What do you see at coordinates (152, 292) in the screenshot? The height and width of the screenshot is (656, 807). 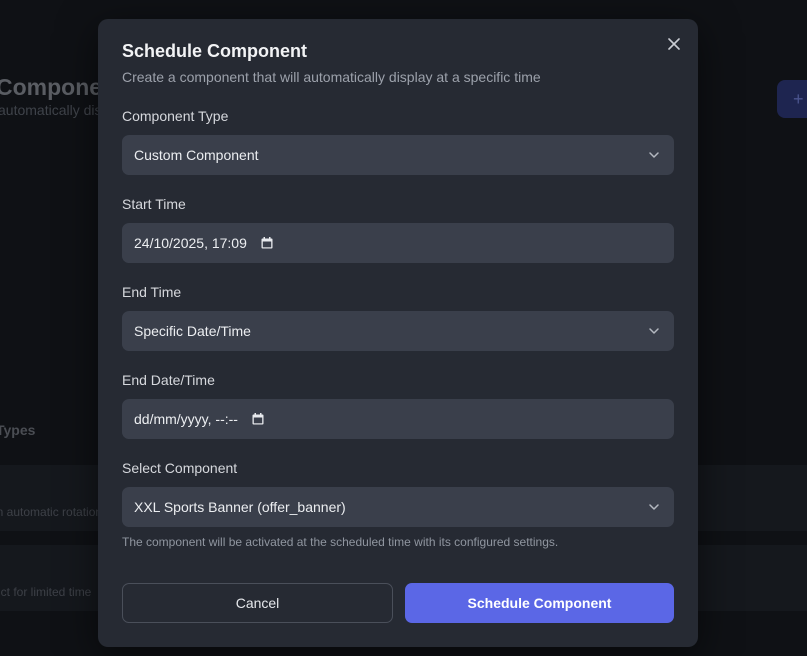 I see `end-time-label: End Time` at bounding box center [152, 292].